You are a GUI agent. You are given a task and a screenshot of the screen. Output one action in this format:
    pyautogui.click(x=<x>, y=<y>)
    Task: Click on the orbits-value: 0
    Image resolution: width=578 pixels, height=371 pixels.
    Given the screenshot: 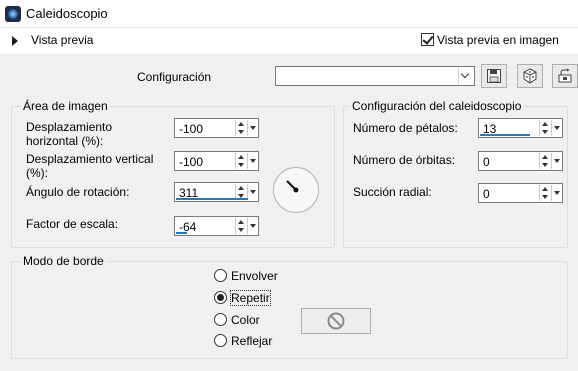 What is the action you would take?
    pyautogui.click(x=486, y=162)
    